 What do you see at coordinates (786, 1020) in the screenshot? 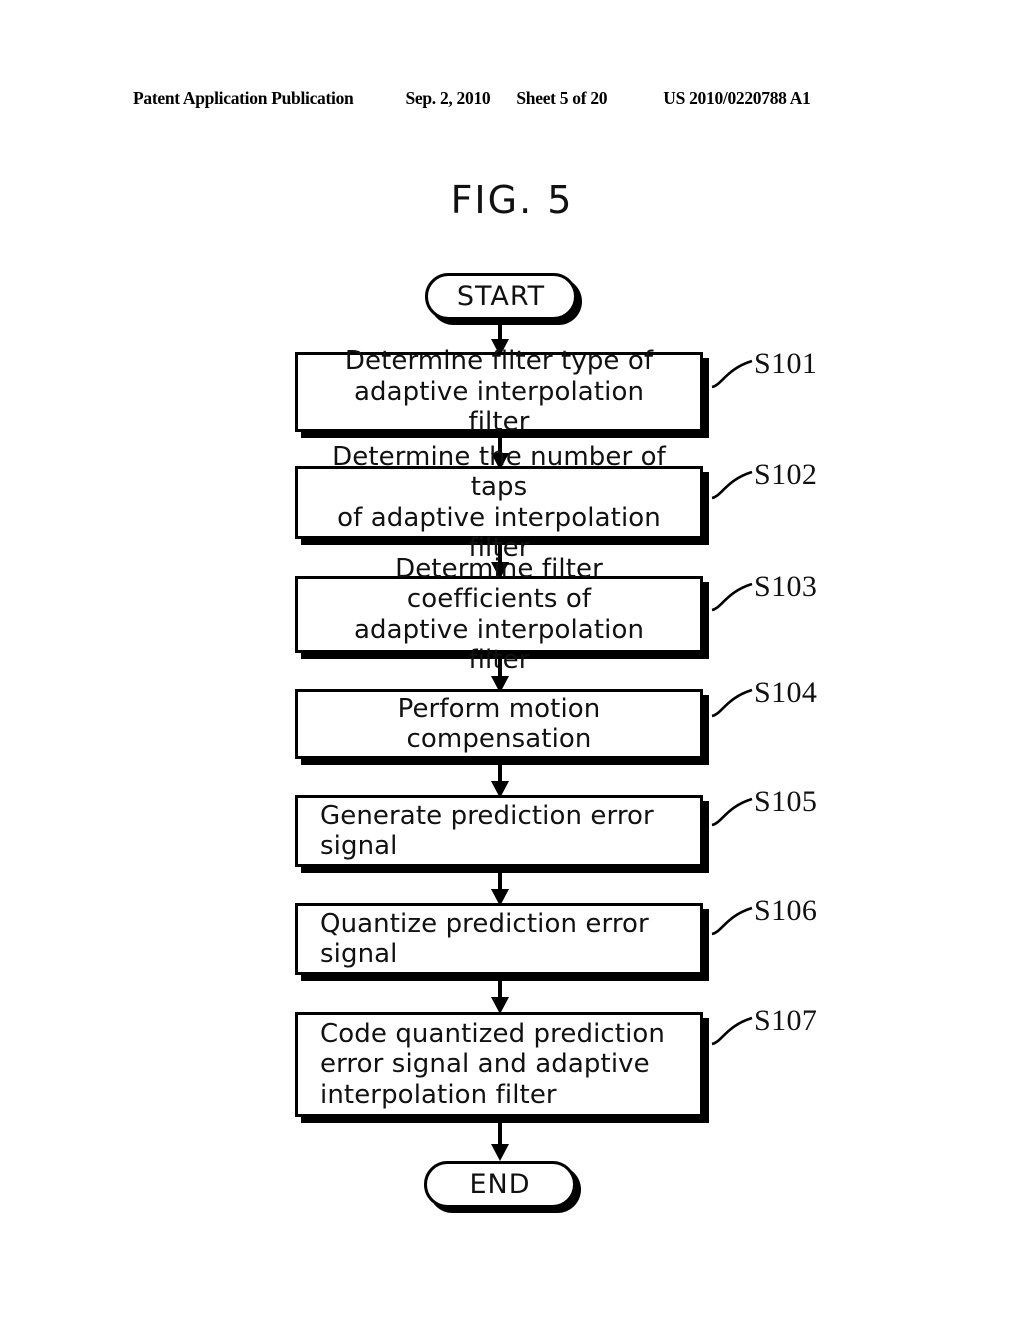
I see `step-label-s107: S107` at bounding box center [786, 1020].